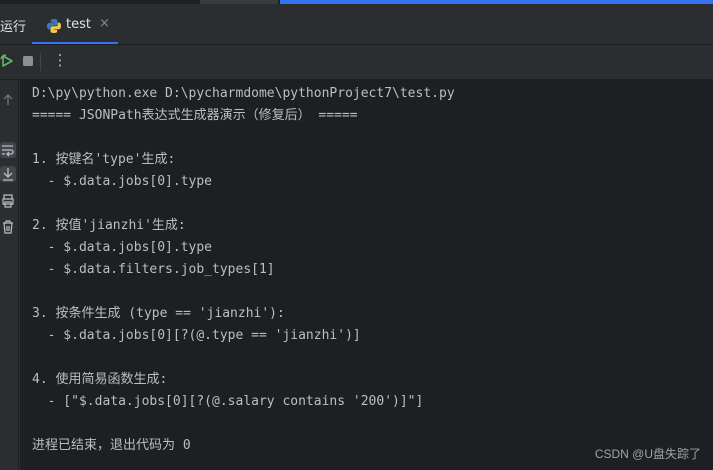  I want to click on console-line: 1. 按键名'type'生成:, so click(104, 159).